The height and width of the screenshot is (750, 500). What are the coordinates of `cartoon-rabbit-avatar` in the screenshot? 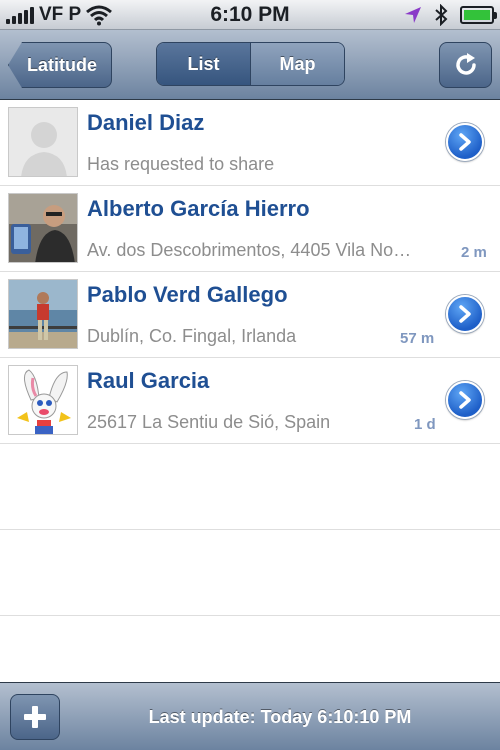 It's located at (43, 400).